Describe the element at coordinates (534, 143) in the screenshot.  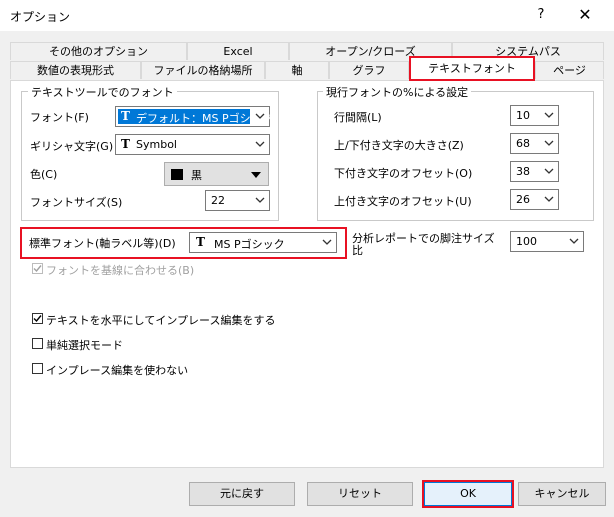
I see `sup-sub-size-combo: 68` at that location.